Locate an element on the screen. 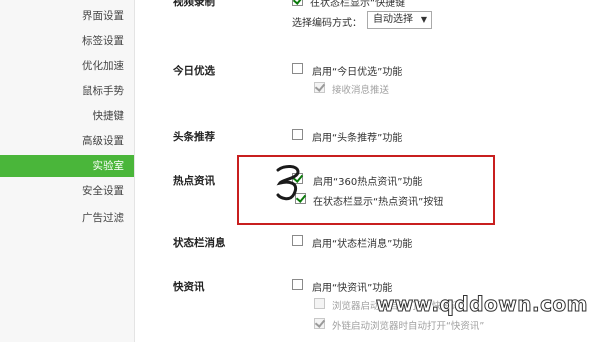 The width and height of the screenshot is (600, 342). section-label-quick: 快资讯 is located at coordinates (189, 287).